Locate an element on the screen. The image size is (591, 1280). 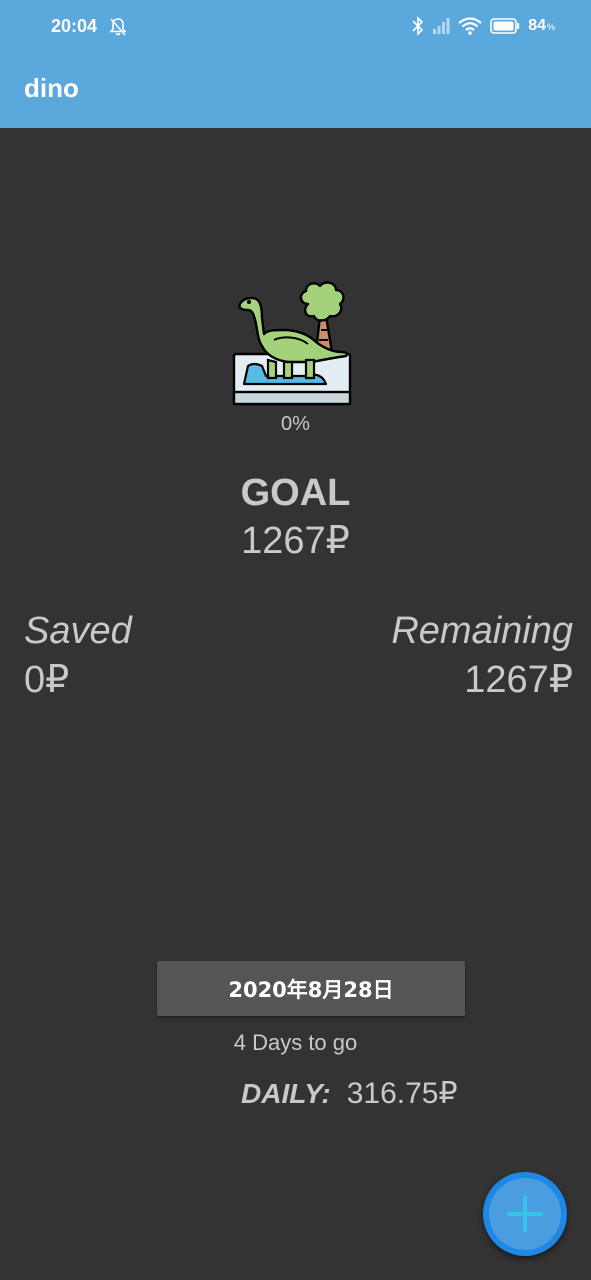
saved-label: Saved is located at coordinates (78, 631).